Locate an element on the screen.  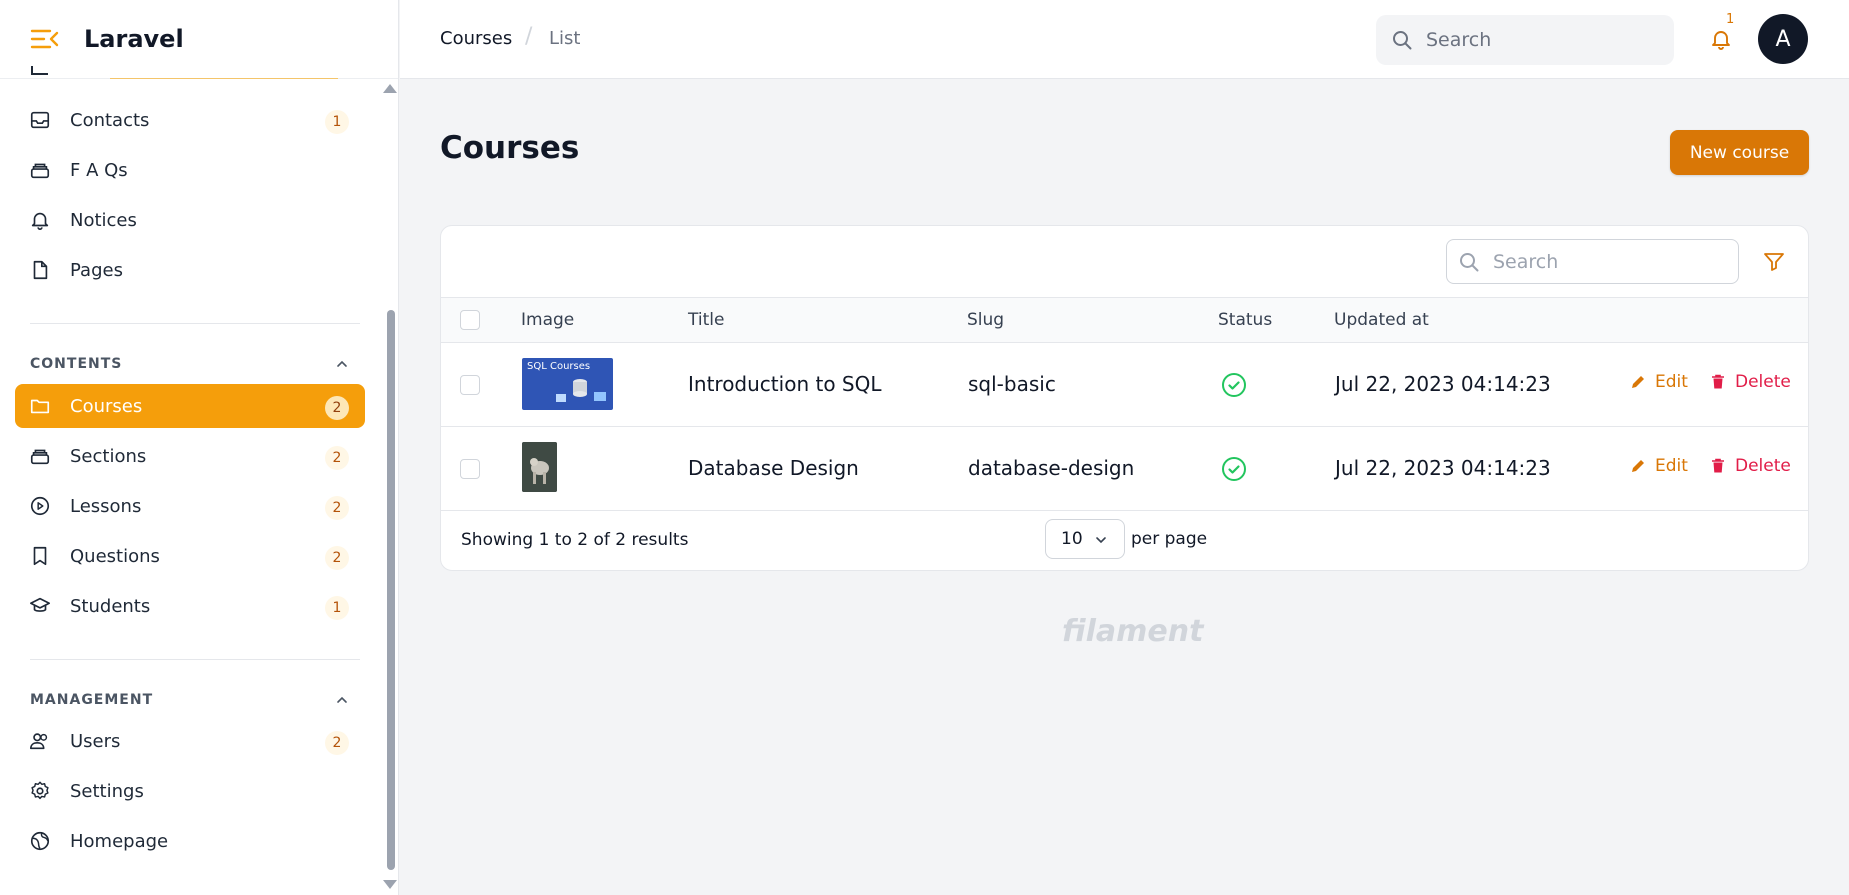
check-circle-icon is located at coordinates (1234, 385).